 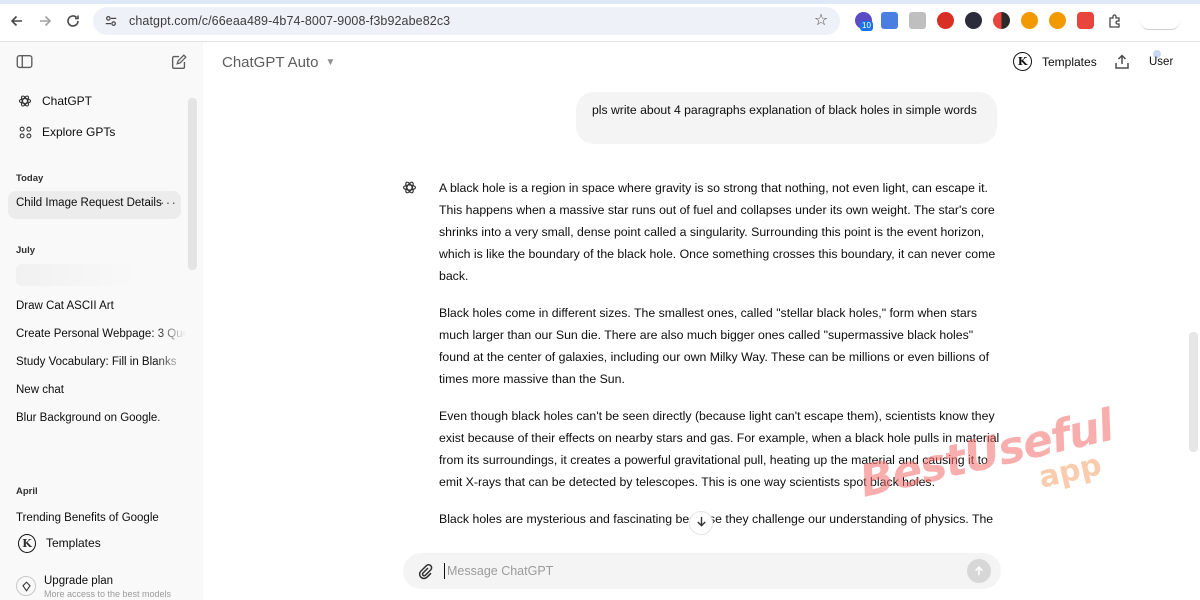 I want to click on extension-icon-split, so click(x=1001, y=20).